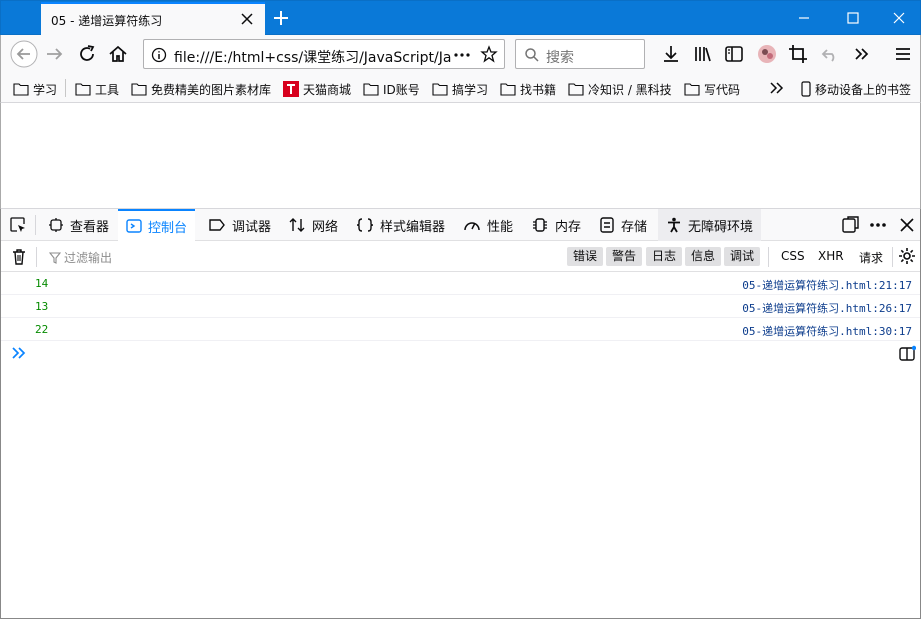  Describe the element at coordinates (87, 54) in the screenshot. I see `reload-icon` at that location.